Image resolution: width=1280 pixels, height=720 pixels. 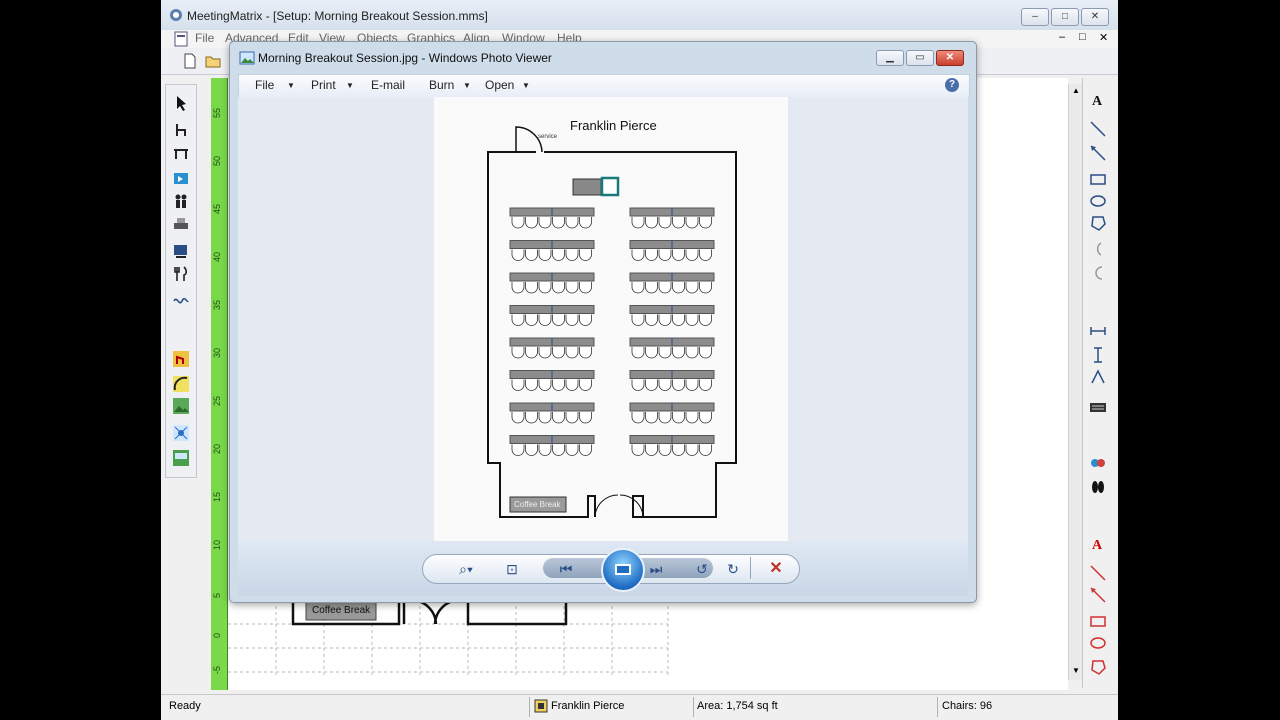 I want to click on viewer-menu-open: Open, so click(x=499, y=85).